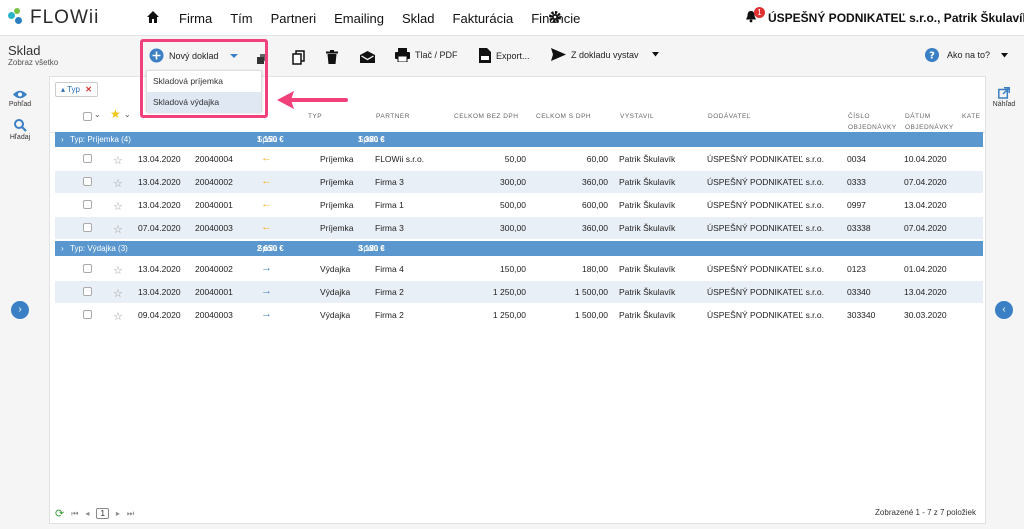 This screenshot has width=1024, height=529. Describe the element at coordinates (389, 292) in the screenshot. I see `cell-partner: Firma 2` at that location.